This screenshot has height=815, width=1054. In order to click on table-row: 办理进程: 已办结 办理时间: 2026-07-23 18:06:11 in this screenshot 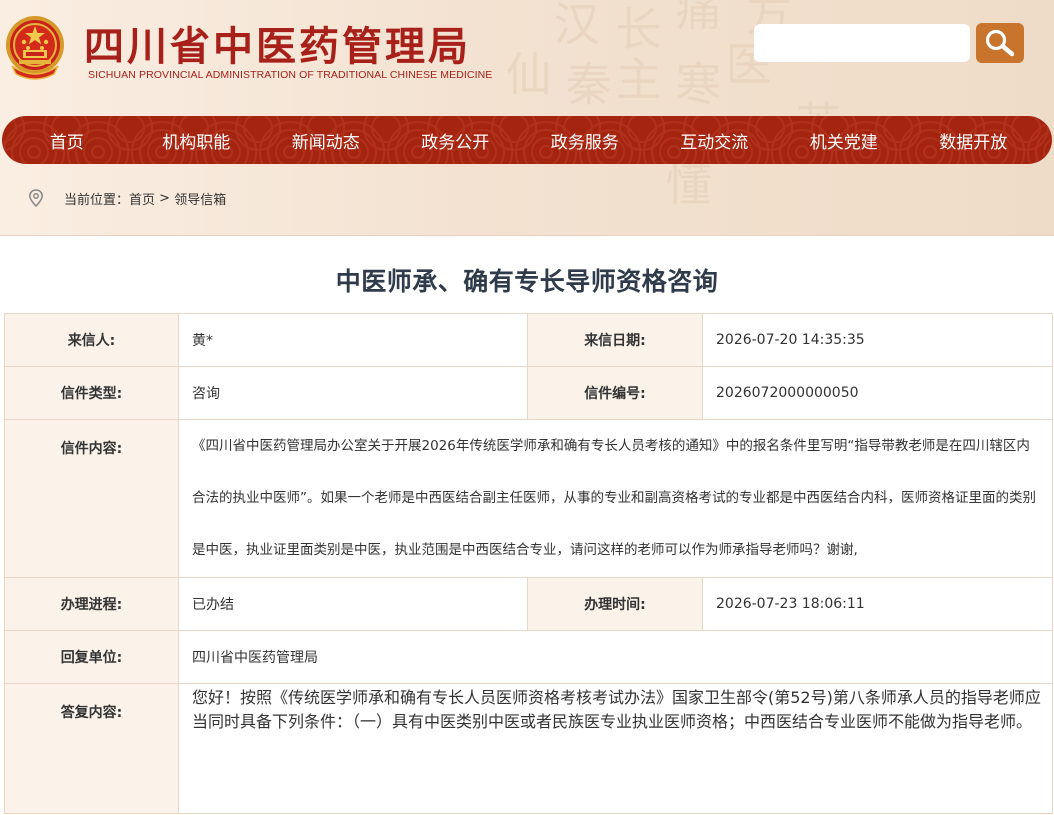, I will do `click(528, 604)`.